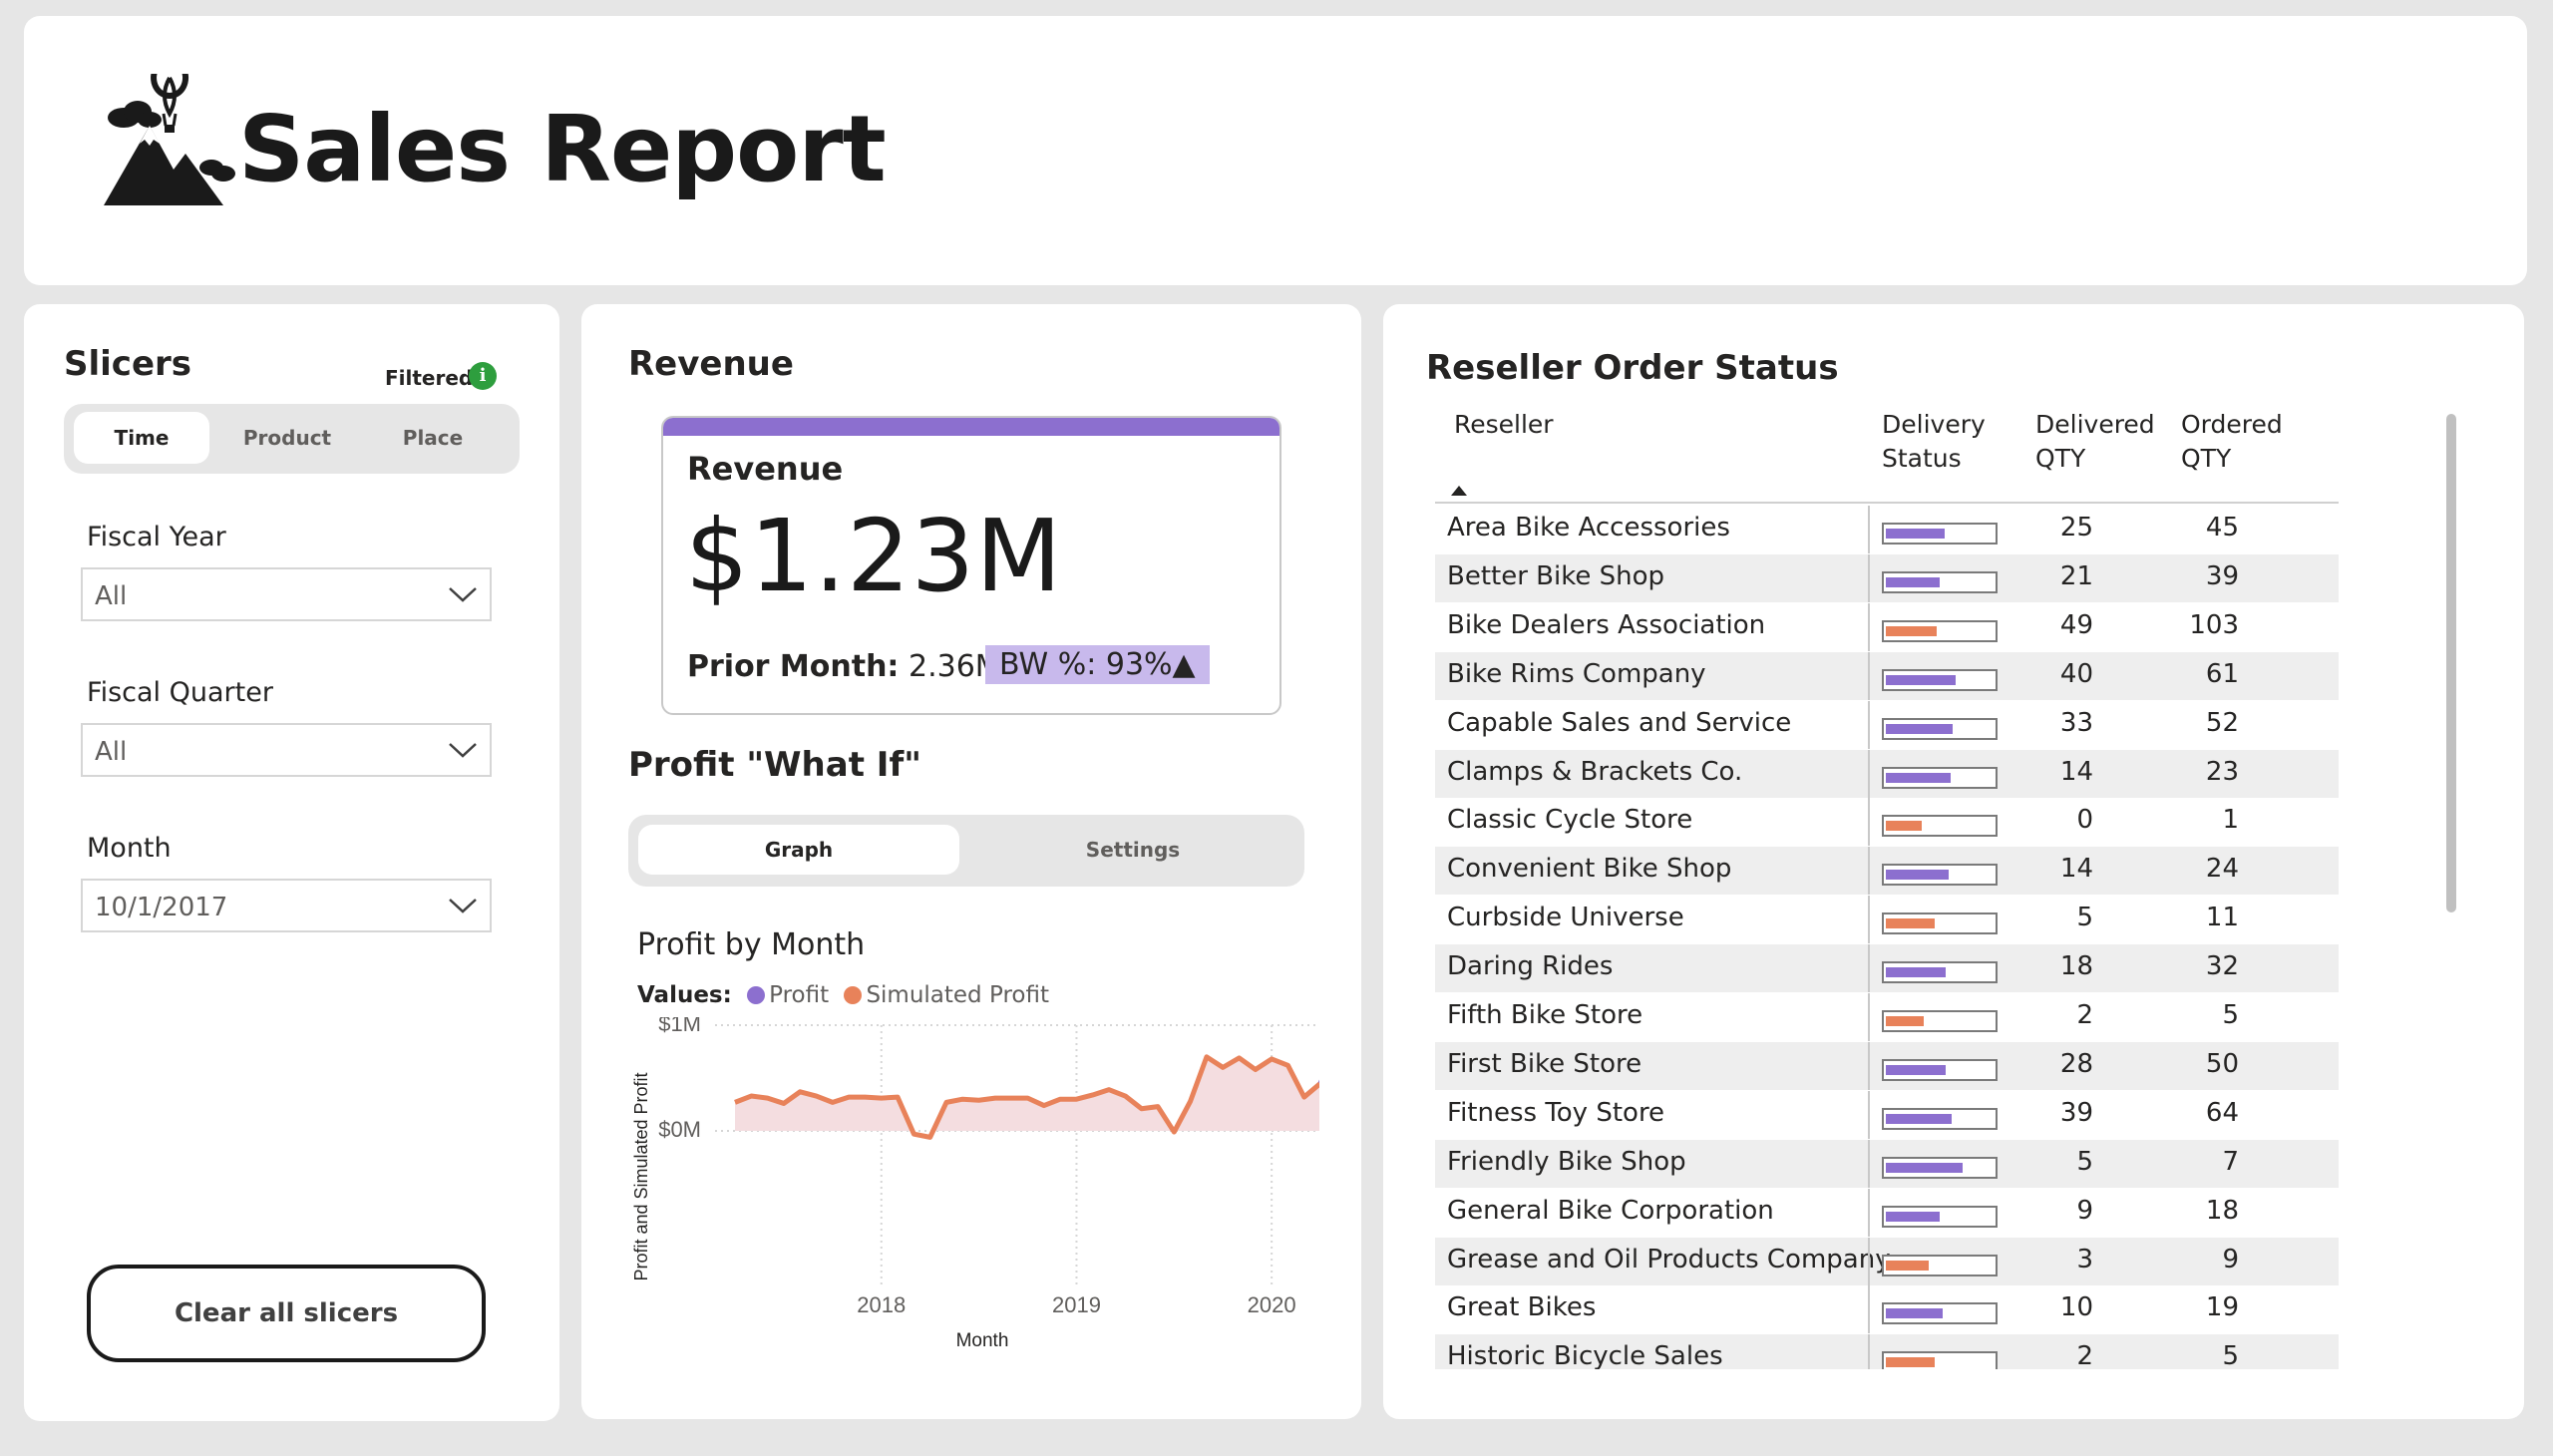 The image size is (2553, 1456). What do you see at coordinates (2076, 1307) in the screenshot?
I see `delivered-qty: 10` at bounding box center [2076, 1307].